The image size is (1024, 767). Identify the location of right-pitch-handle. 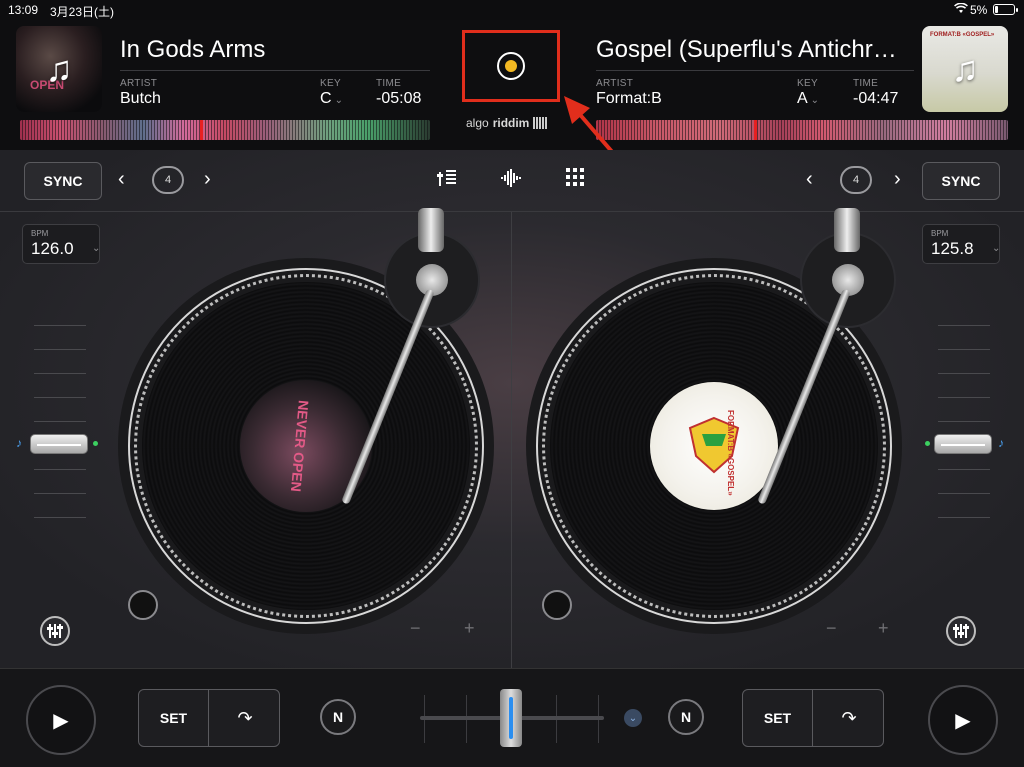
(963, 444).